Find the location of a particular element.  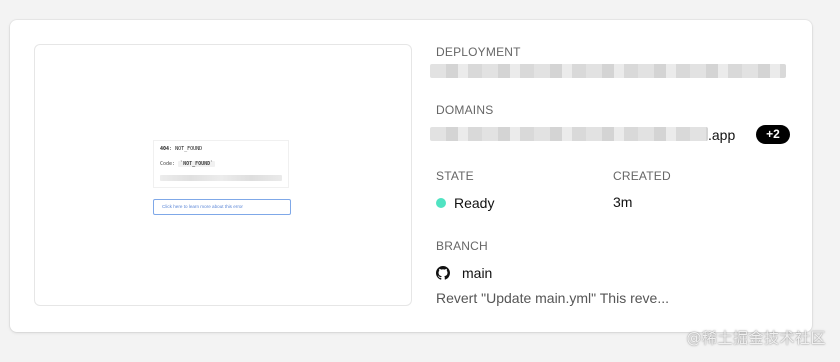

state-value: Ready is located at coordinates (474, 203).